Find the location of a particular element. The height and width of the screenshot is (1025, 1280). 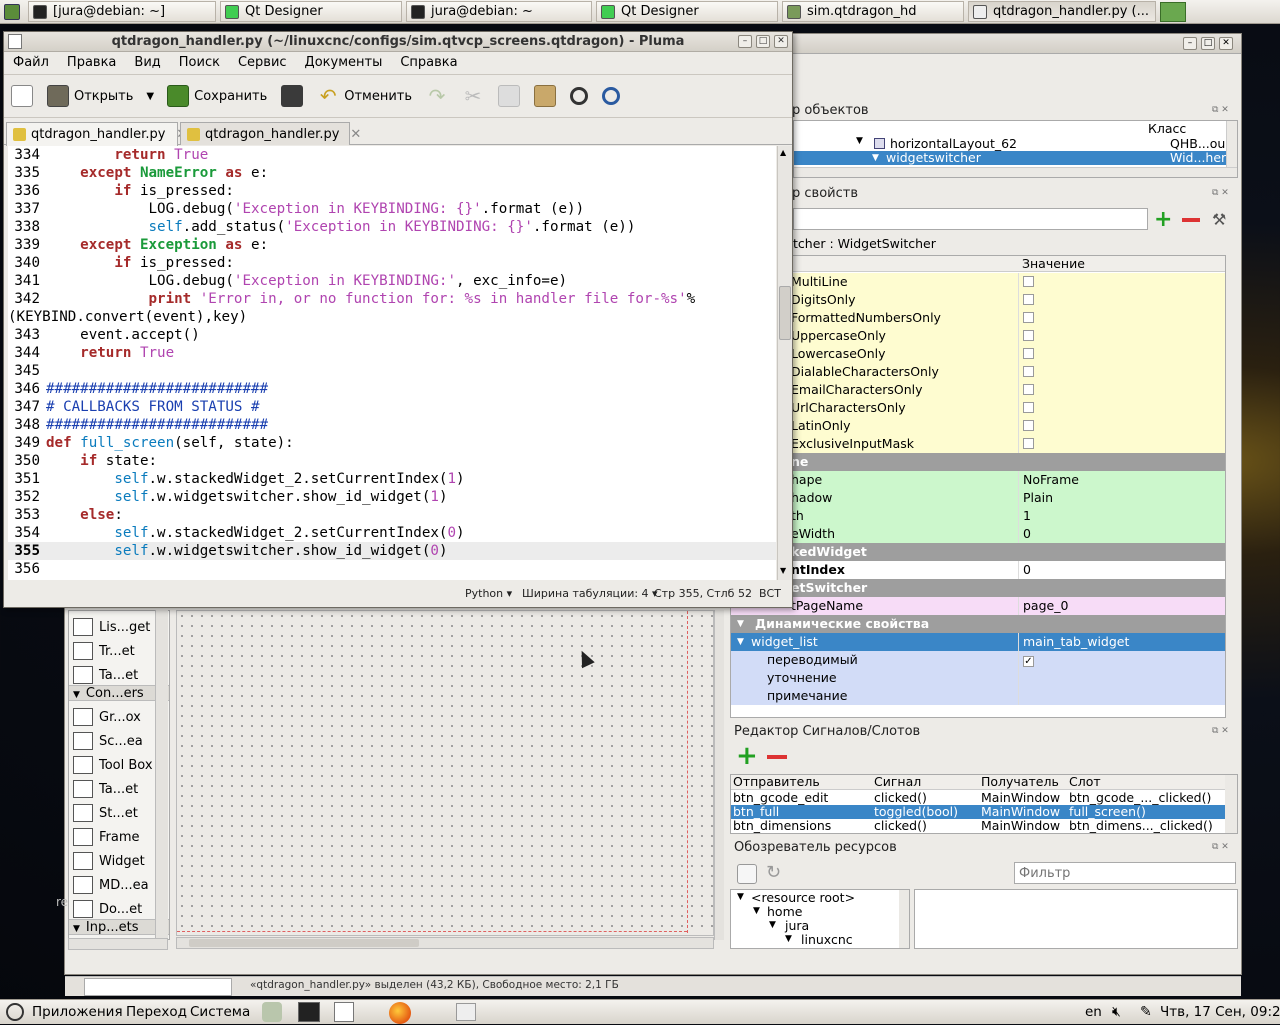

code-line: 346 ########################## is located at coordinates (392, 389).